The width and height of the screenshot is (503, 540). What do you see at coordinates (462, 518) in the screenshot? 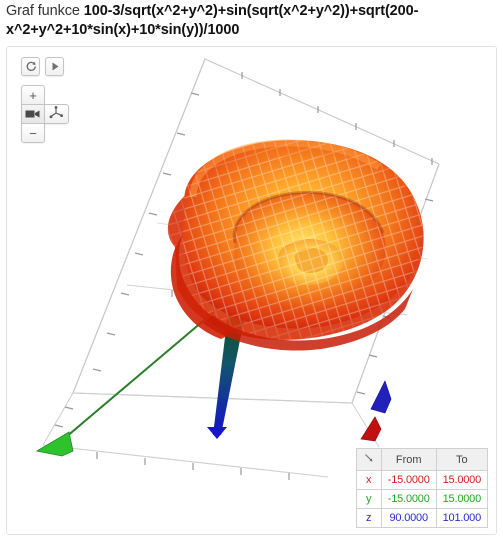
I see `z-to-value: 101.000` at bounding box center [462, 518].